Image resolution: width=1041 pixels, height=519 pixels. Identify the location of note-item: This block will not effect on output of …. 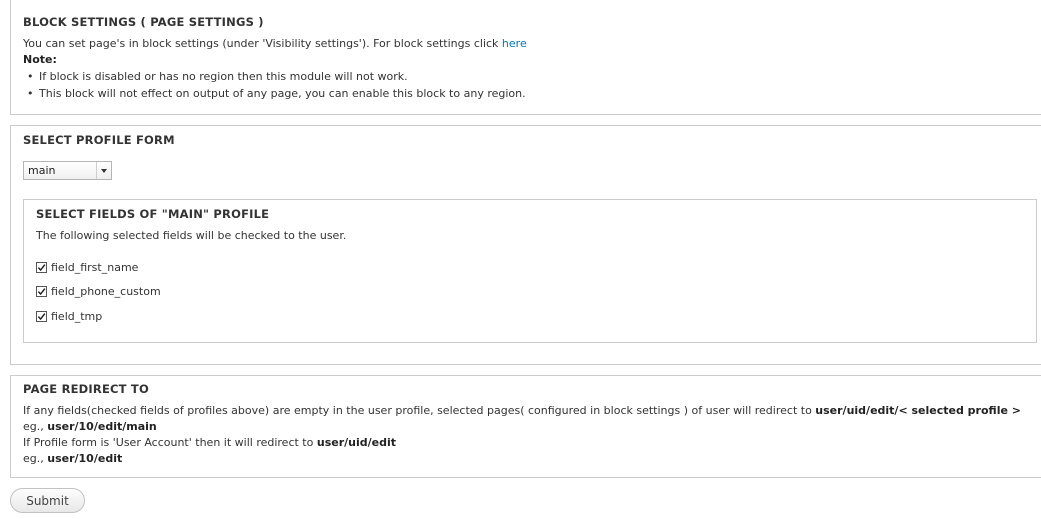
(274, 93).